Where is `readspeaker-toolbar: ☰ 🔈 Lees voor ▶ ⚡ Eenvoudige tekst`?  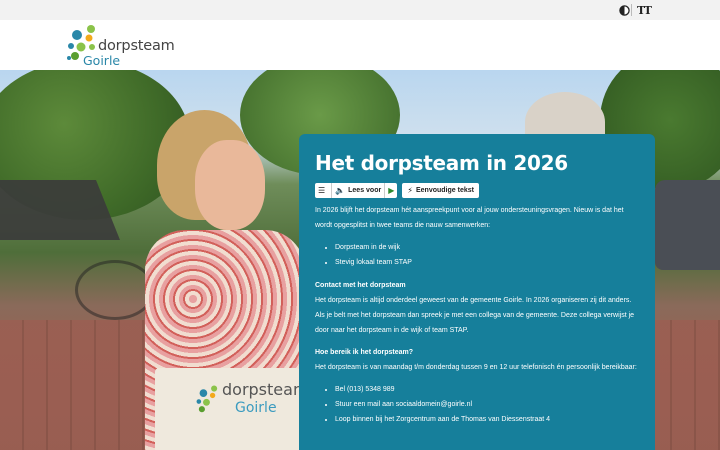
readspeaker-toolbar: ☰ 🔈 Lees voor ▶ ⚡ Eenvoudige tekst is located at coordinates (477, 190).